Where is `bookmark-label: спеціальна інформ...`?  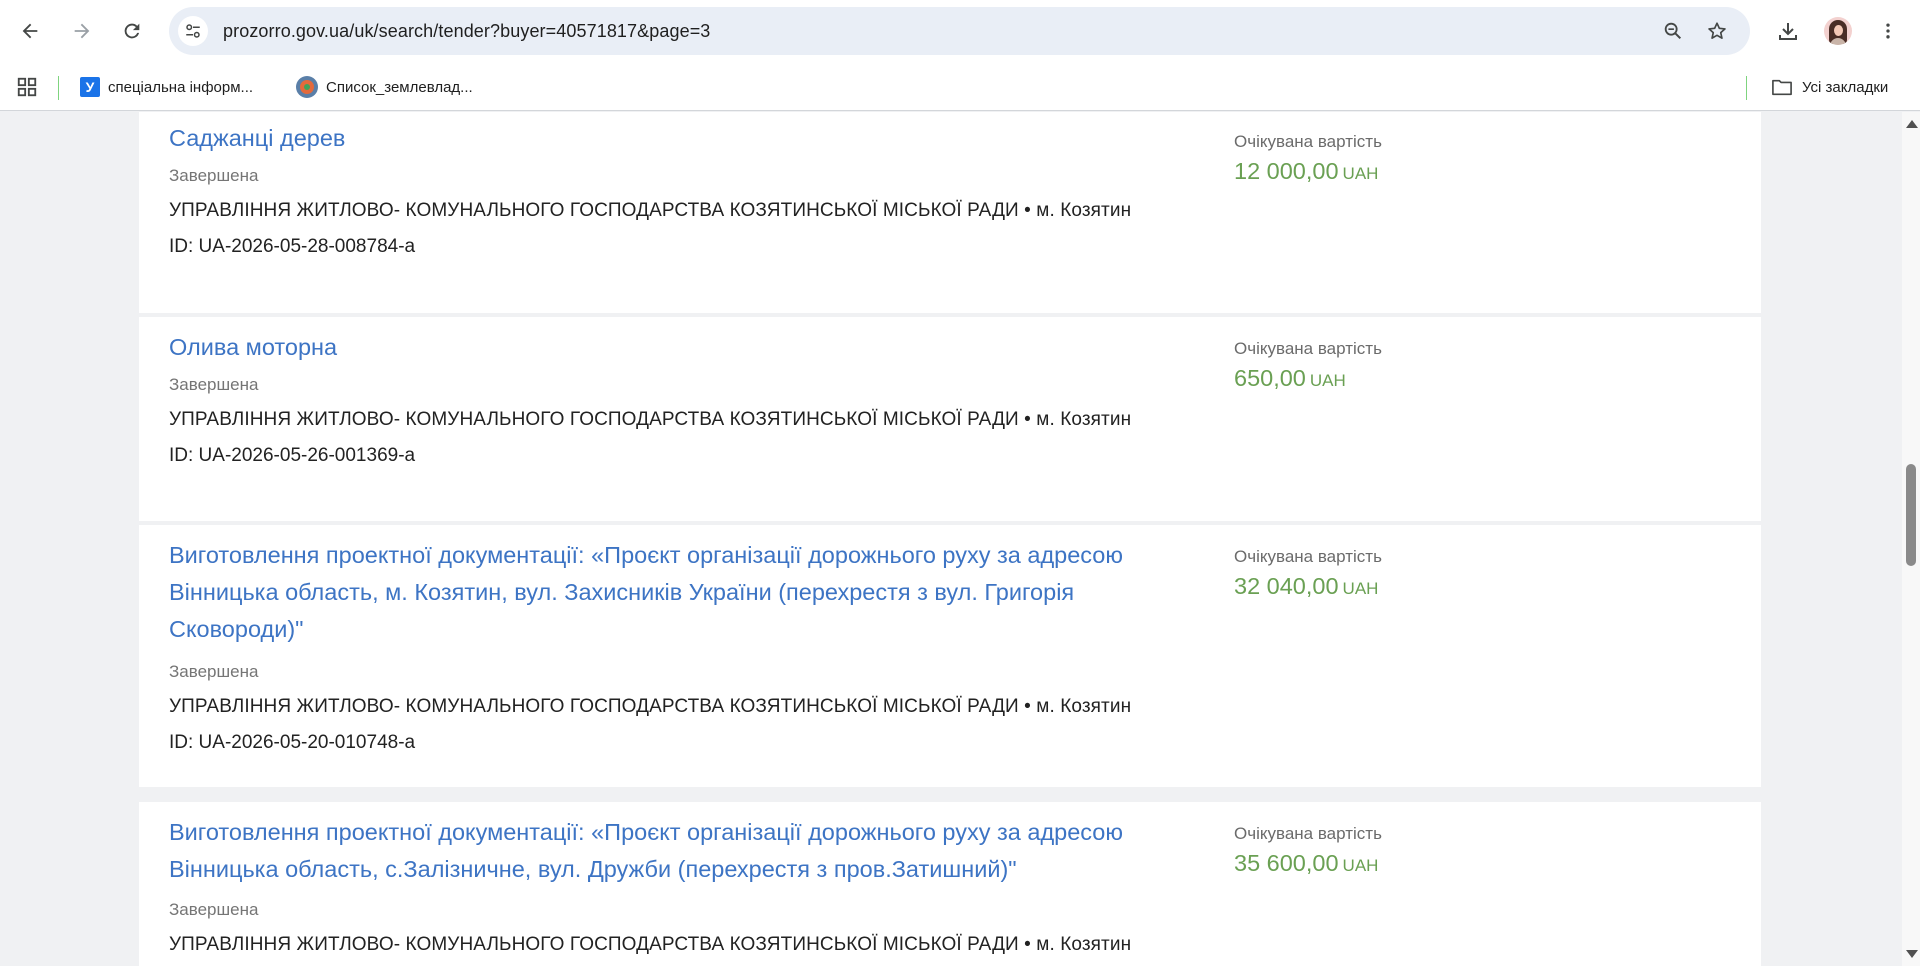 bookmark-label: спеціальна інформ... is located at coordinates (181, 87).